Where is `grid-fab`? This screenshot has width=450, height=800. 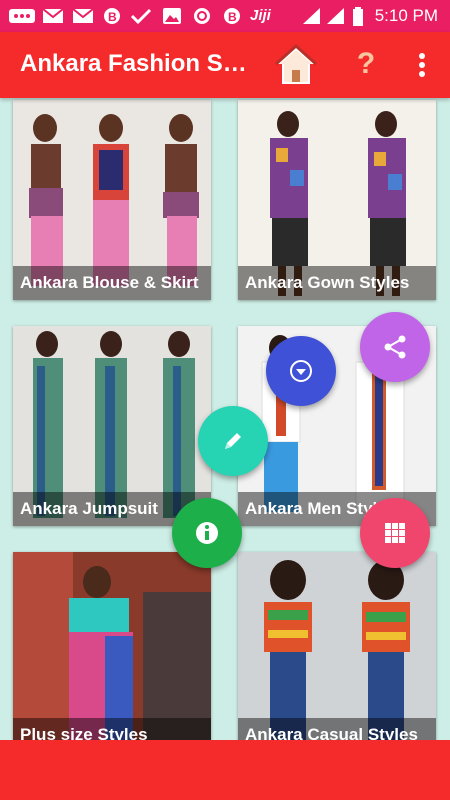
grid-fab is located at coordinates (395, 533).